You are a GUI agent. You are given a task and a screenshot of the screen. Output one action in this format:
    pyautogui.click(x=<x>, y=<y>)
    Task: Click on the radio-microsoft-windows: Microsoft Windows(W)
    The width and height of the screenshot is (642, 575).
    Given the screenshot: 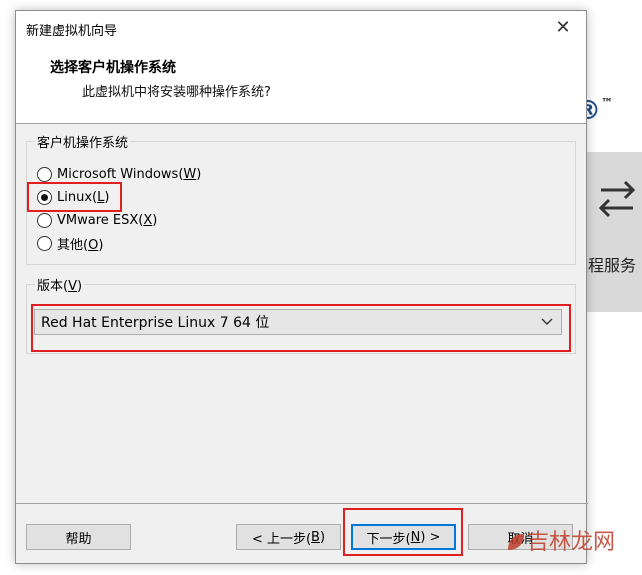 What is the action you would take?
    pyautogui.click(x=119, y=174)
    